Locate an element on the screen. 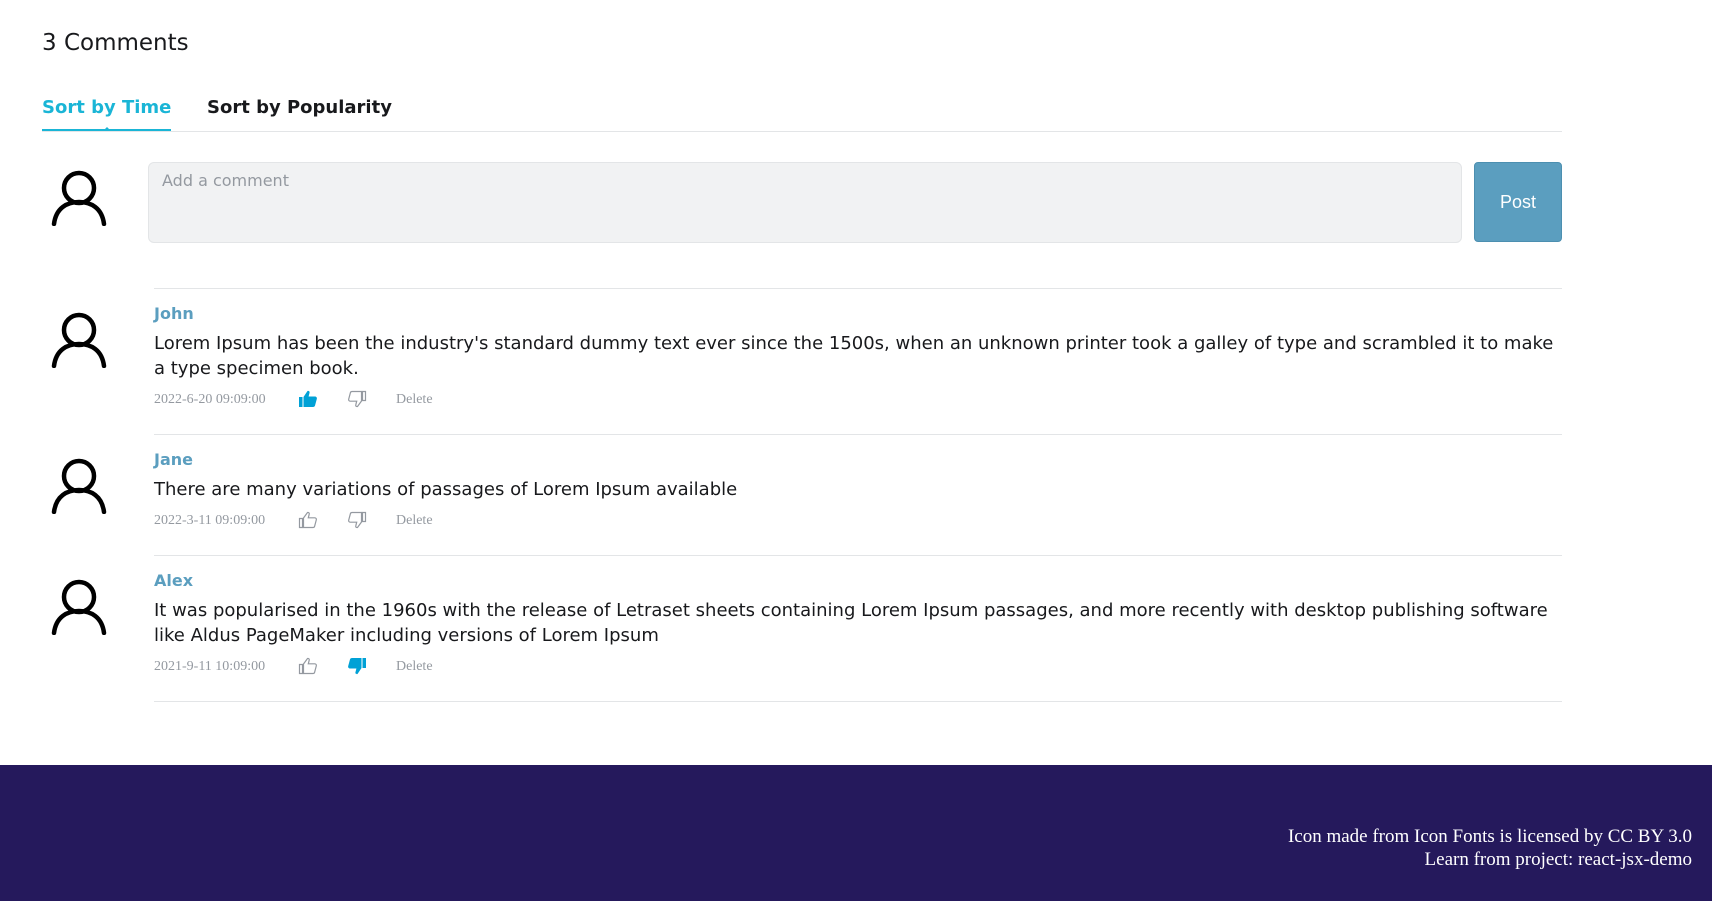  comment-time: 2021-9-11 10:09:00 is located at coordinates (210, 666).